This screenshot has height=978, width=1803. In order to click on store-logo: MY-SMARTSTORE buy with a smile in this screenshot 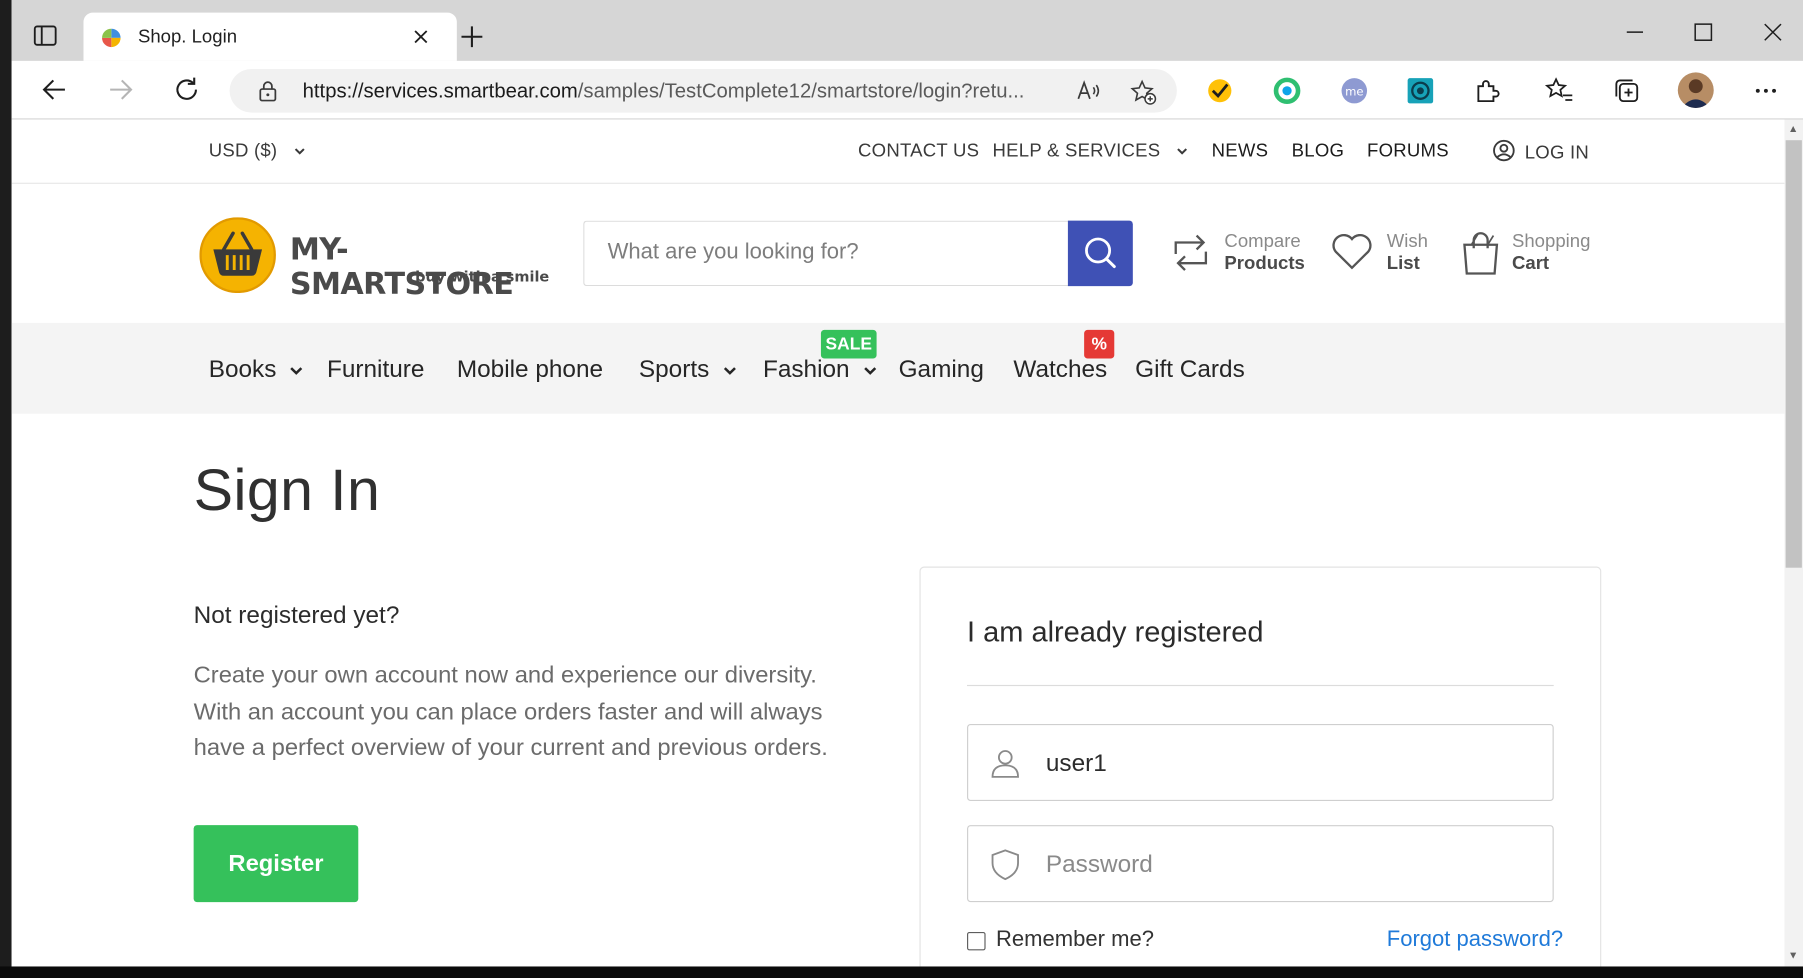, I will do `click(378, 259)`.